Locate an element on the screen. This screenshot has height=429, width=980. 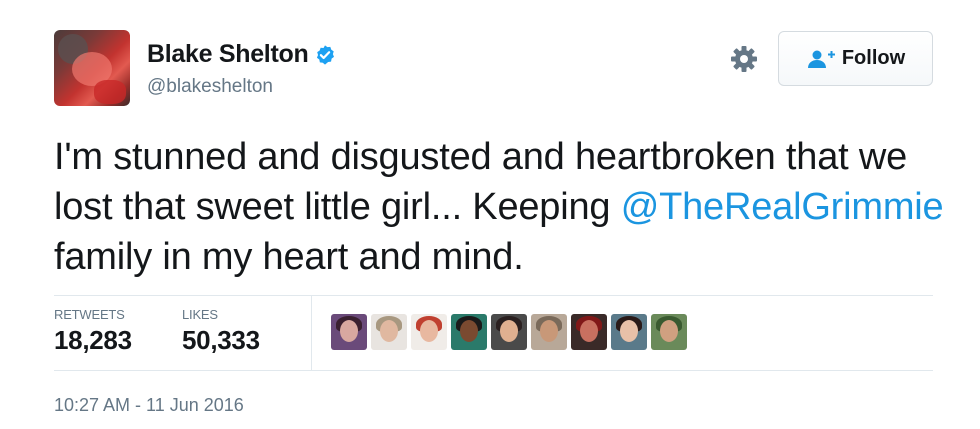
stats-divider-top is located at coordinates (493, 295).